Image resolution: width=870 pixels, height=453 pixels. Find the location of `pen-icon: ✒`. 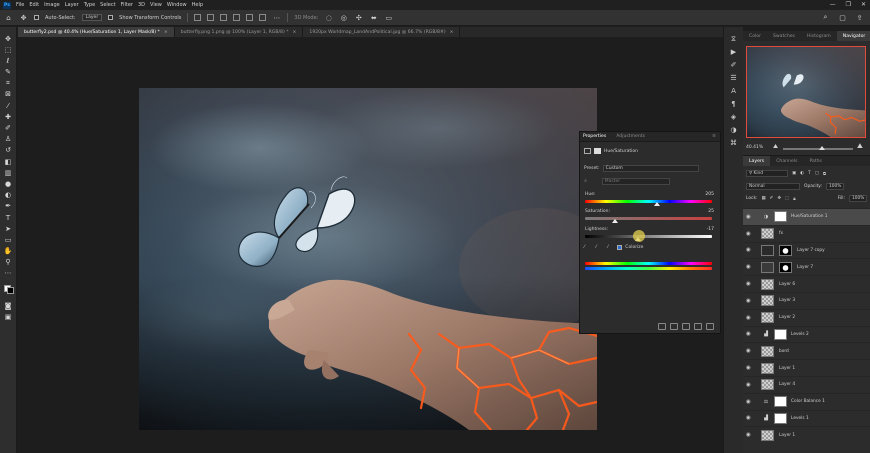

pen-icon: ✒ is located at coordinates (8, 207).